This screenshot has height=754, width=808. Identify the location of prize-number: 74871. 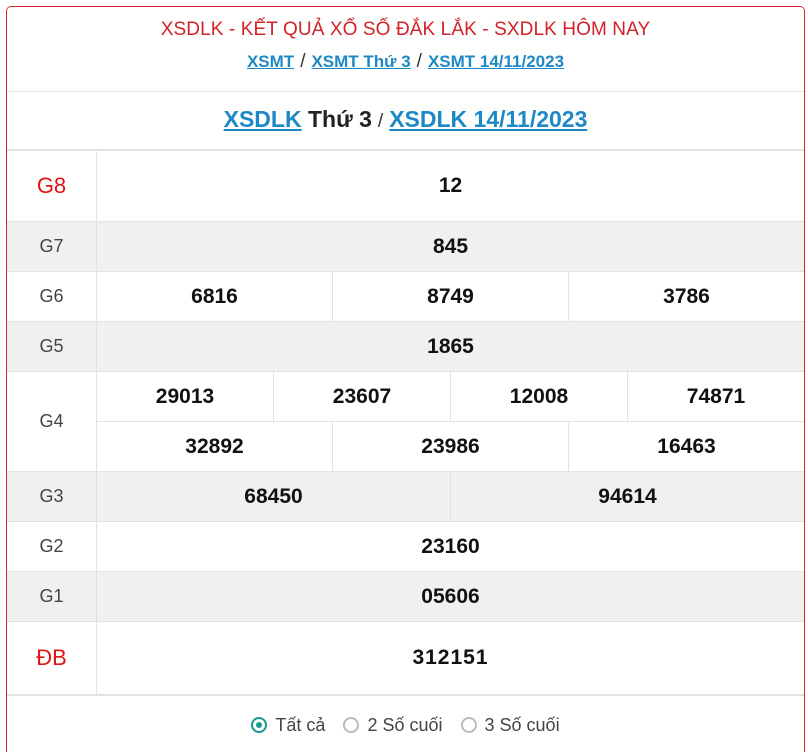
(715, 396).